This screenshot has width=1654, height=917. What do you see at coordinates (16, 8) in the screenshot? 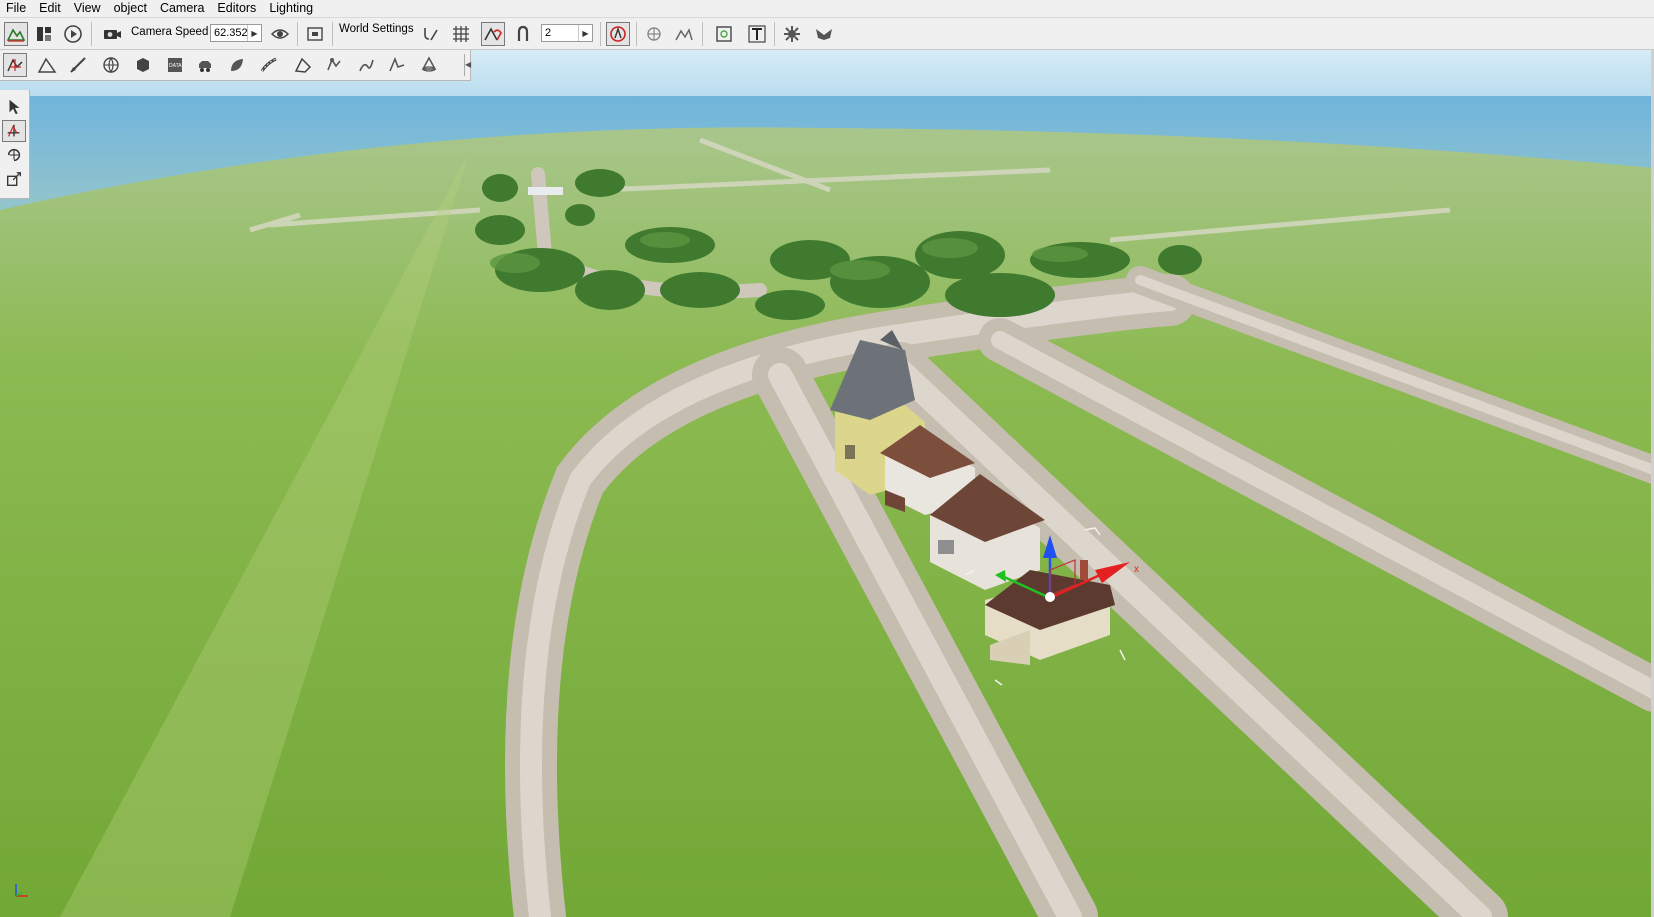
I see `menu-file: File` at bounding box center [16, 8].